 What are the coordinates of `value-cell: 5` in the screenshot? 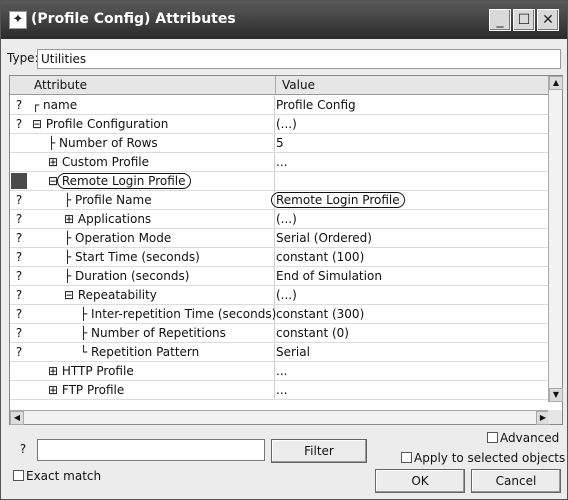 It's located at (280, 143).